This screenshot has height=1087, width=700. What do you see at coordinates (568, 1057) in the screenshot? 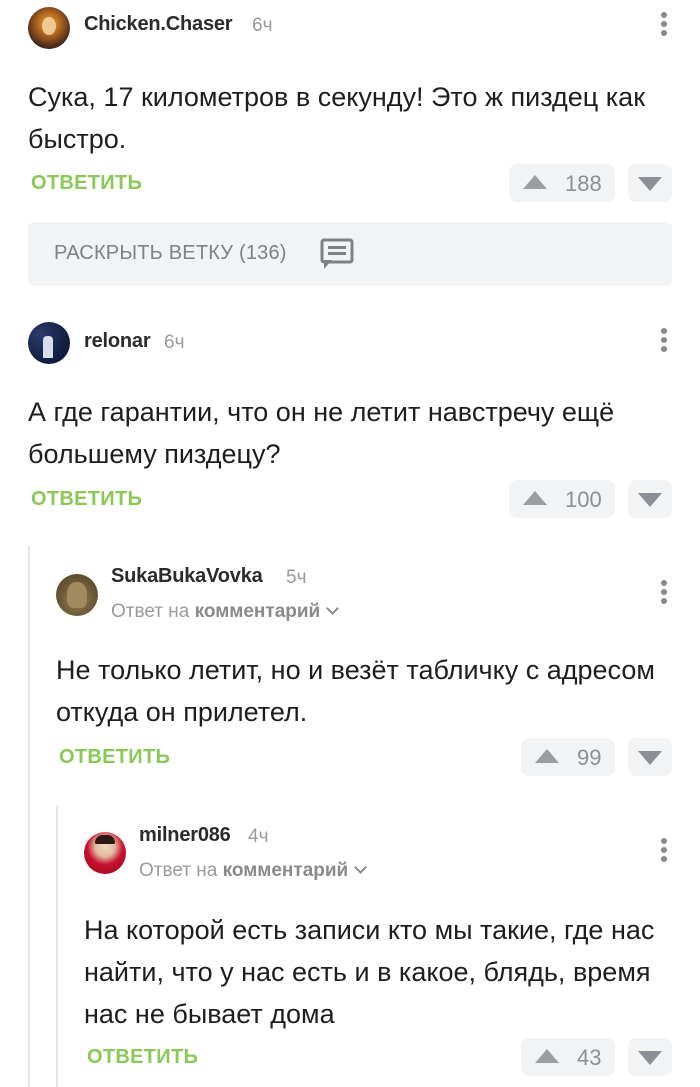
I see `upvote-button: 43` at bounding box center [568, 1057].